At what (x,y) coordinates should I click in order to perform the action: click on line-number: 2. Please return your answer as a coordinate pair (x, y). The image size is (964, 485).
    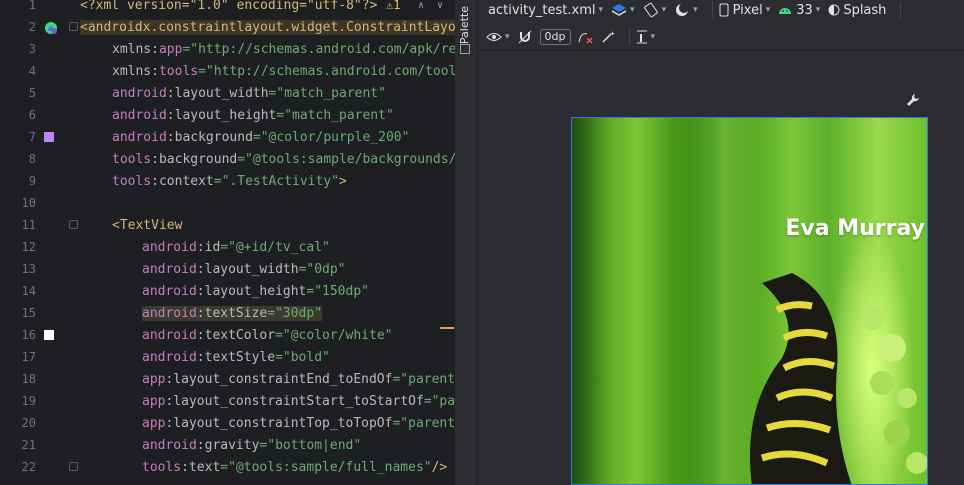
    Looking at the image, I should click on (32, 27).